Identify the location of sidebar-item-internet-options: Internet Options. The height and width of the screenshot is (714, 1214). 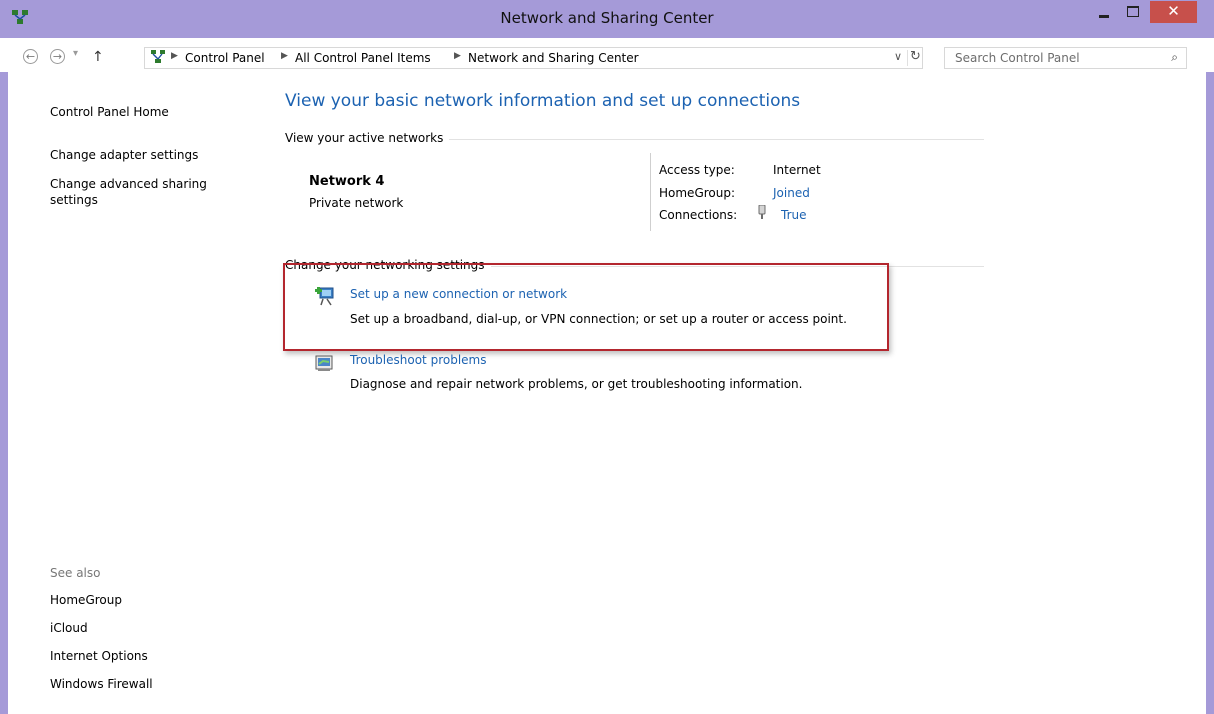
(99, 656).